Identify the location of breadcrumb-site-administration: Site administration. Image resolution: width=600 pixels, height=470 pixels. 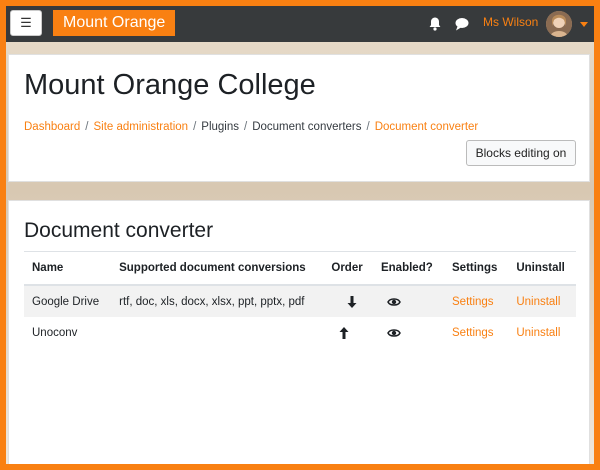
(140, 127).